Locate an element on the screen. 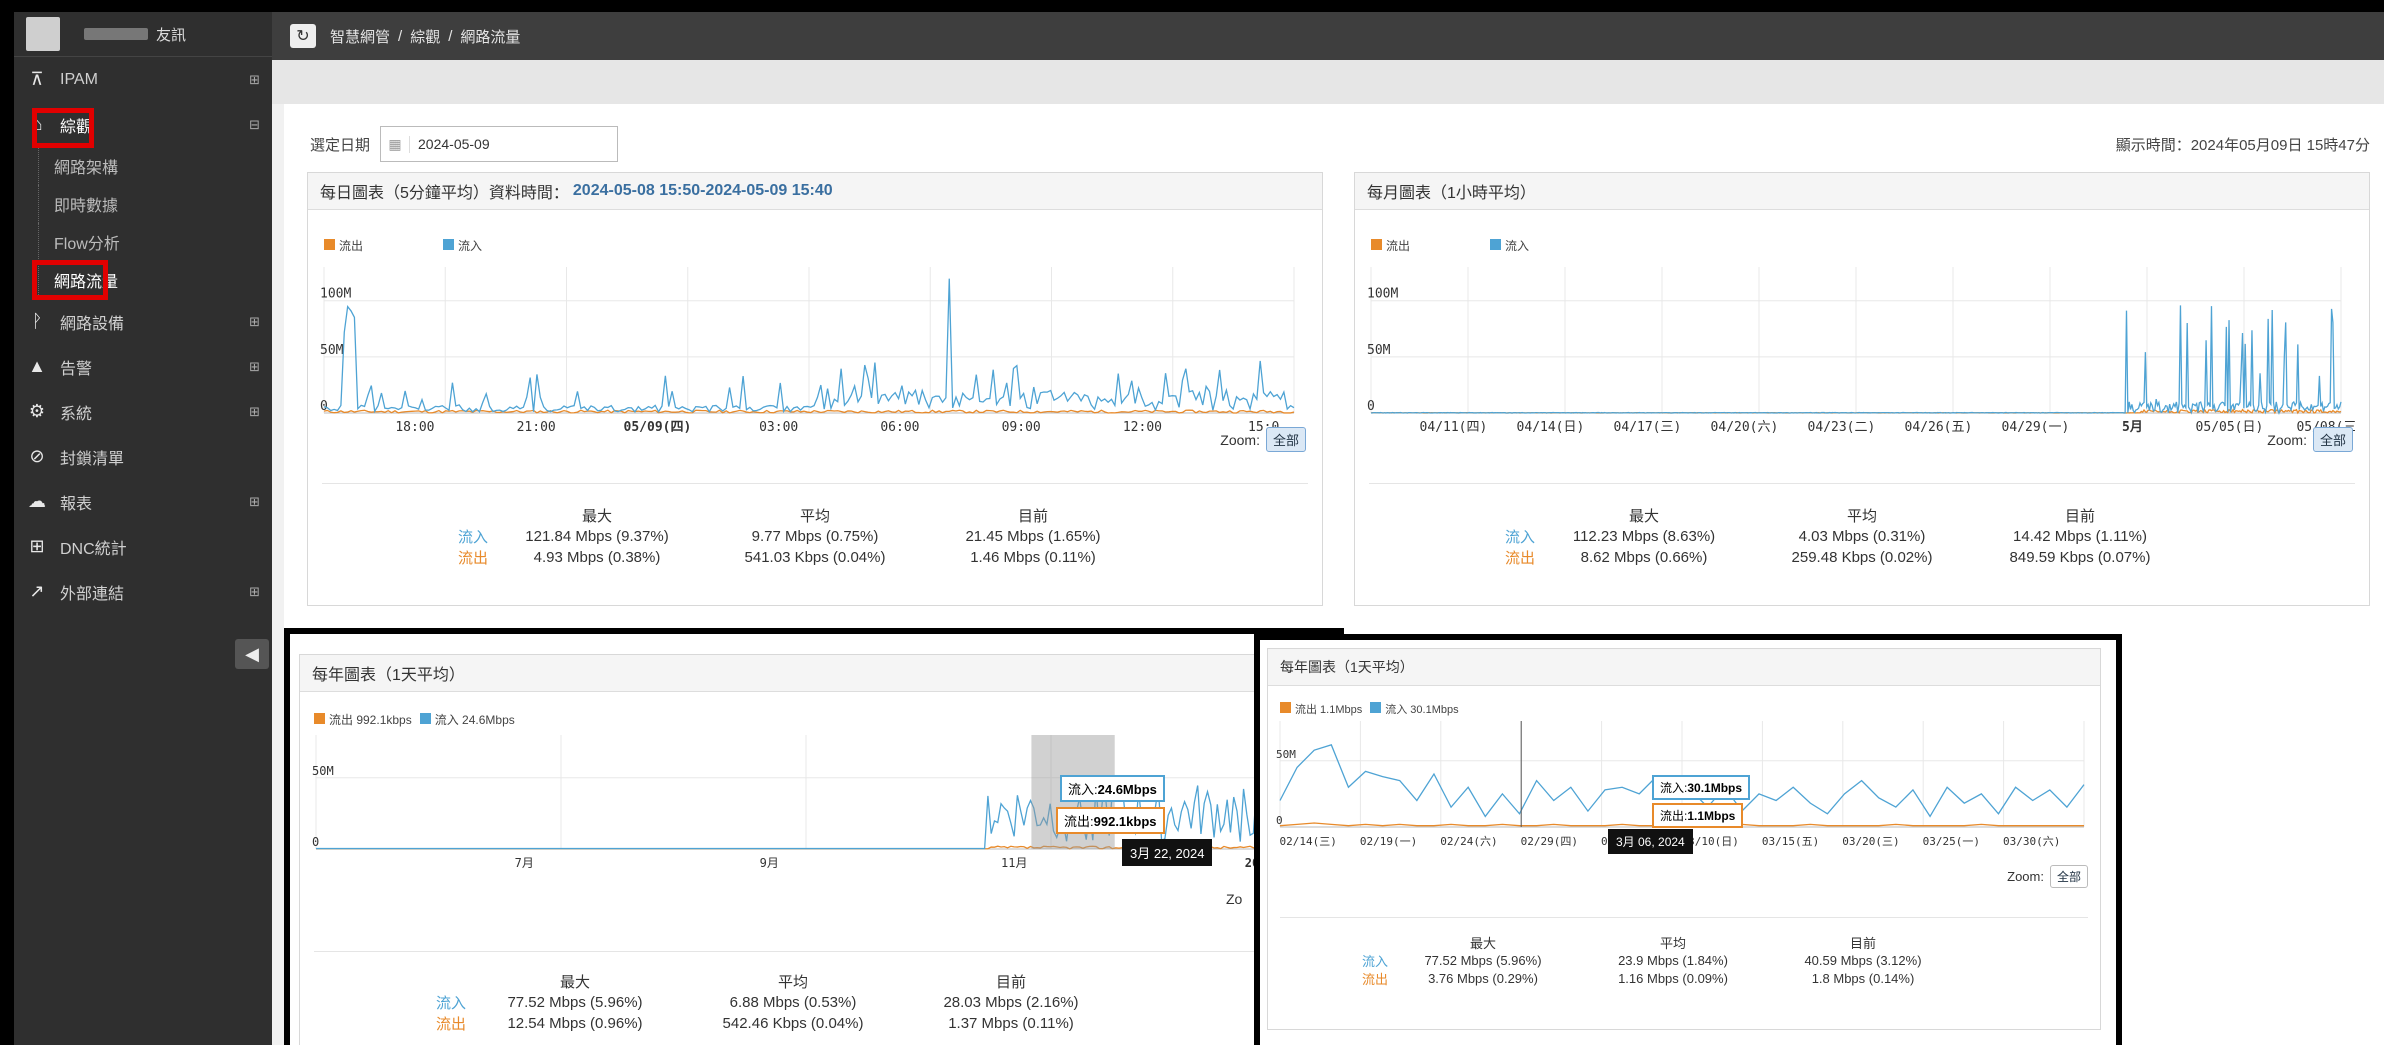 The width and height of the screenshot is (2384, 1045). x-tick-label: 05/05(日) is located at coordinates (2230, 427).